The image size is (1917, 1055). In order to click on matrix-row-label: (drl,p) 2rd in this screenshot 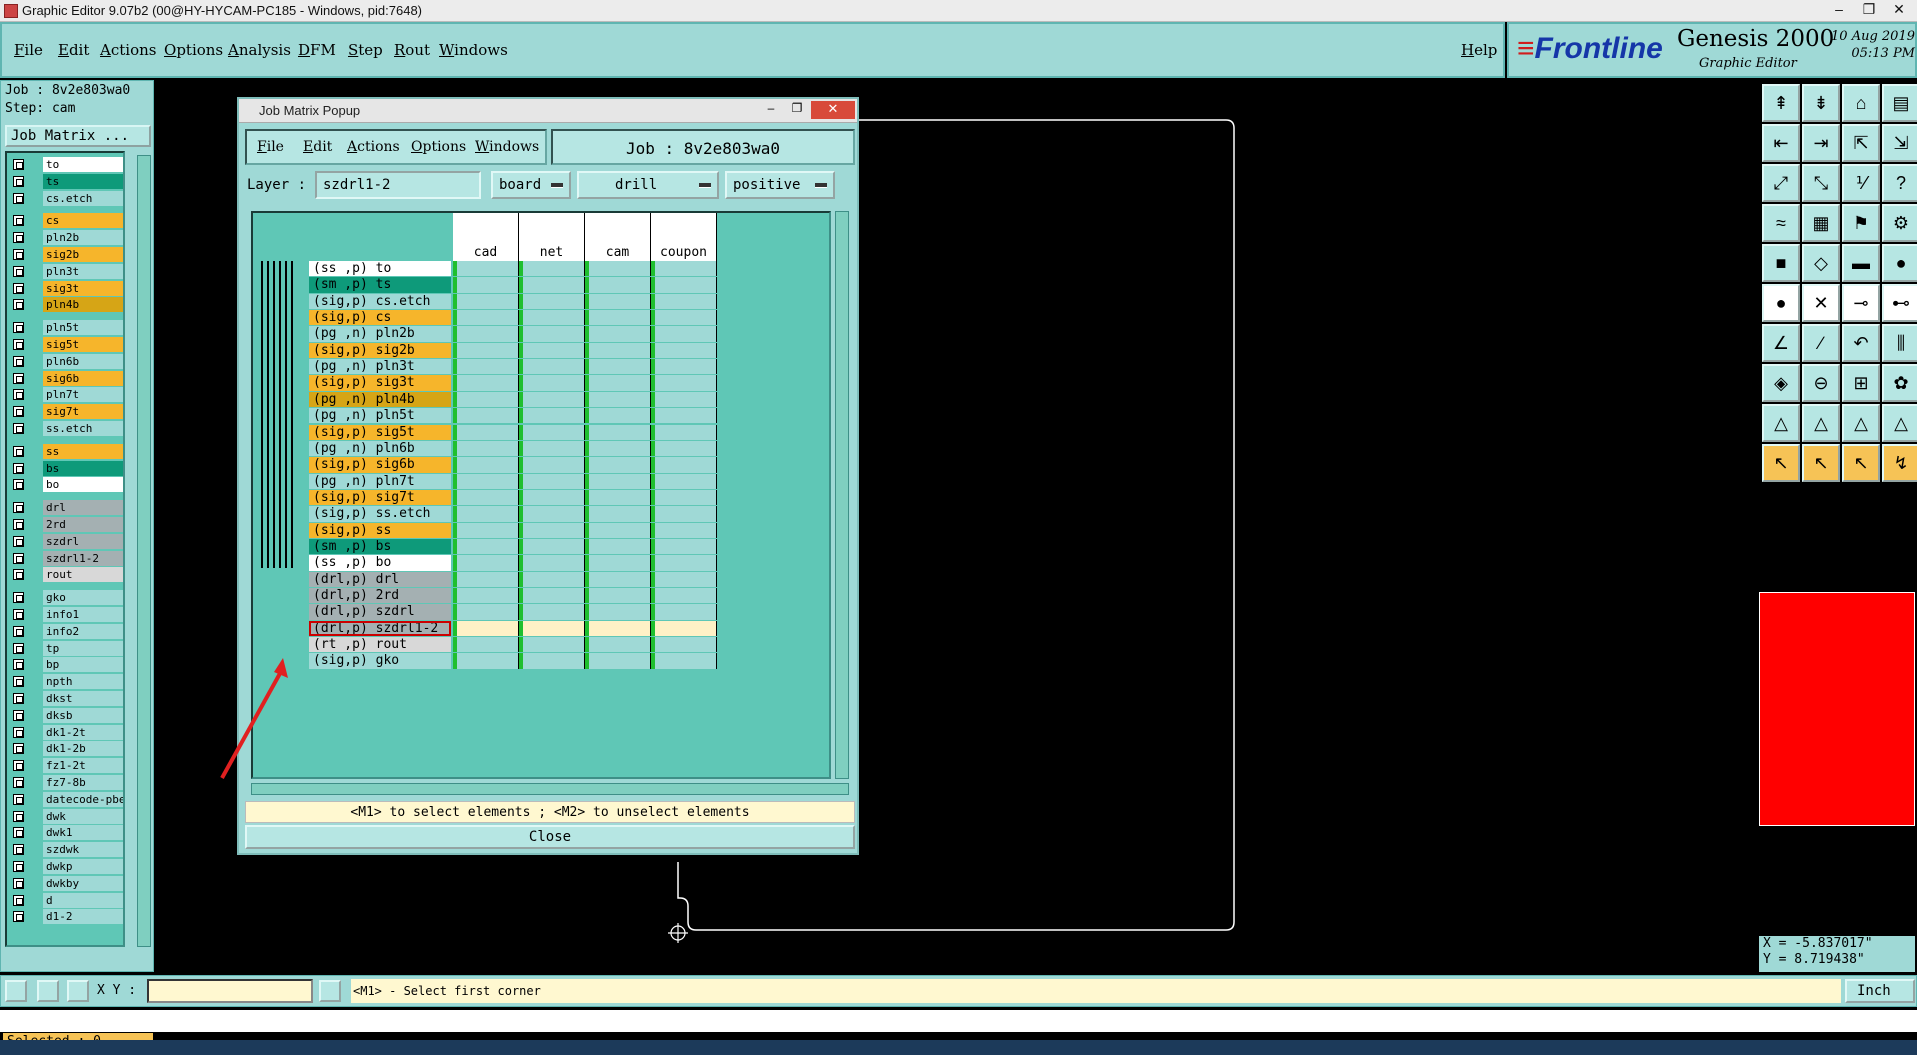, I will do `click(380, 596)`.